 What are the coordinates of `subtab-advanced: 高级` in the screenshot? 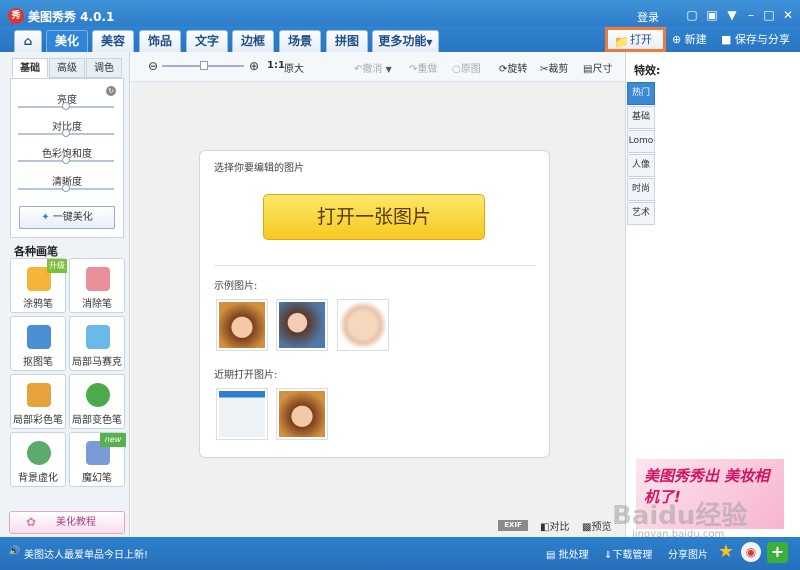 It's located at (67, 68).